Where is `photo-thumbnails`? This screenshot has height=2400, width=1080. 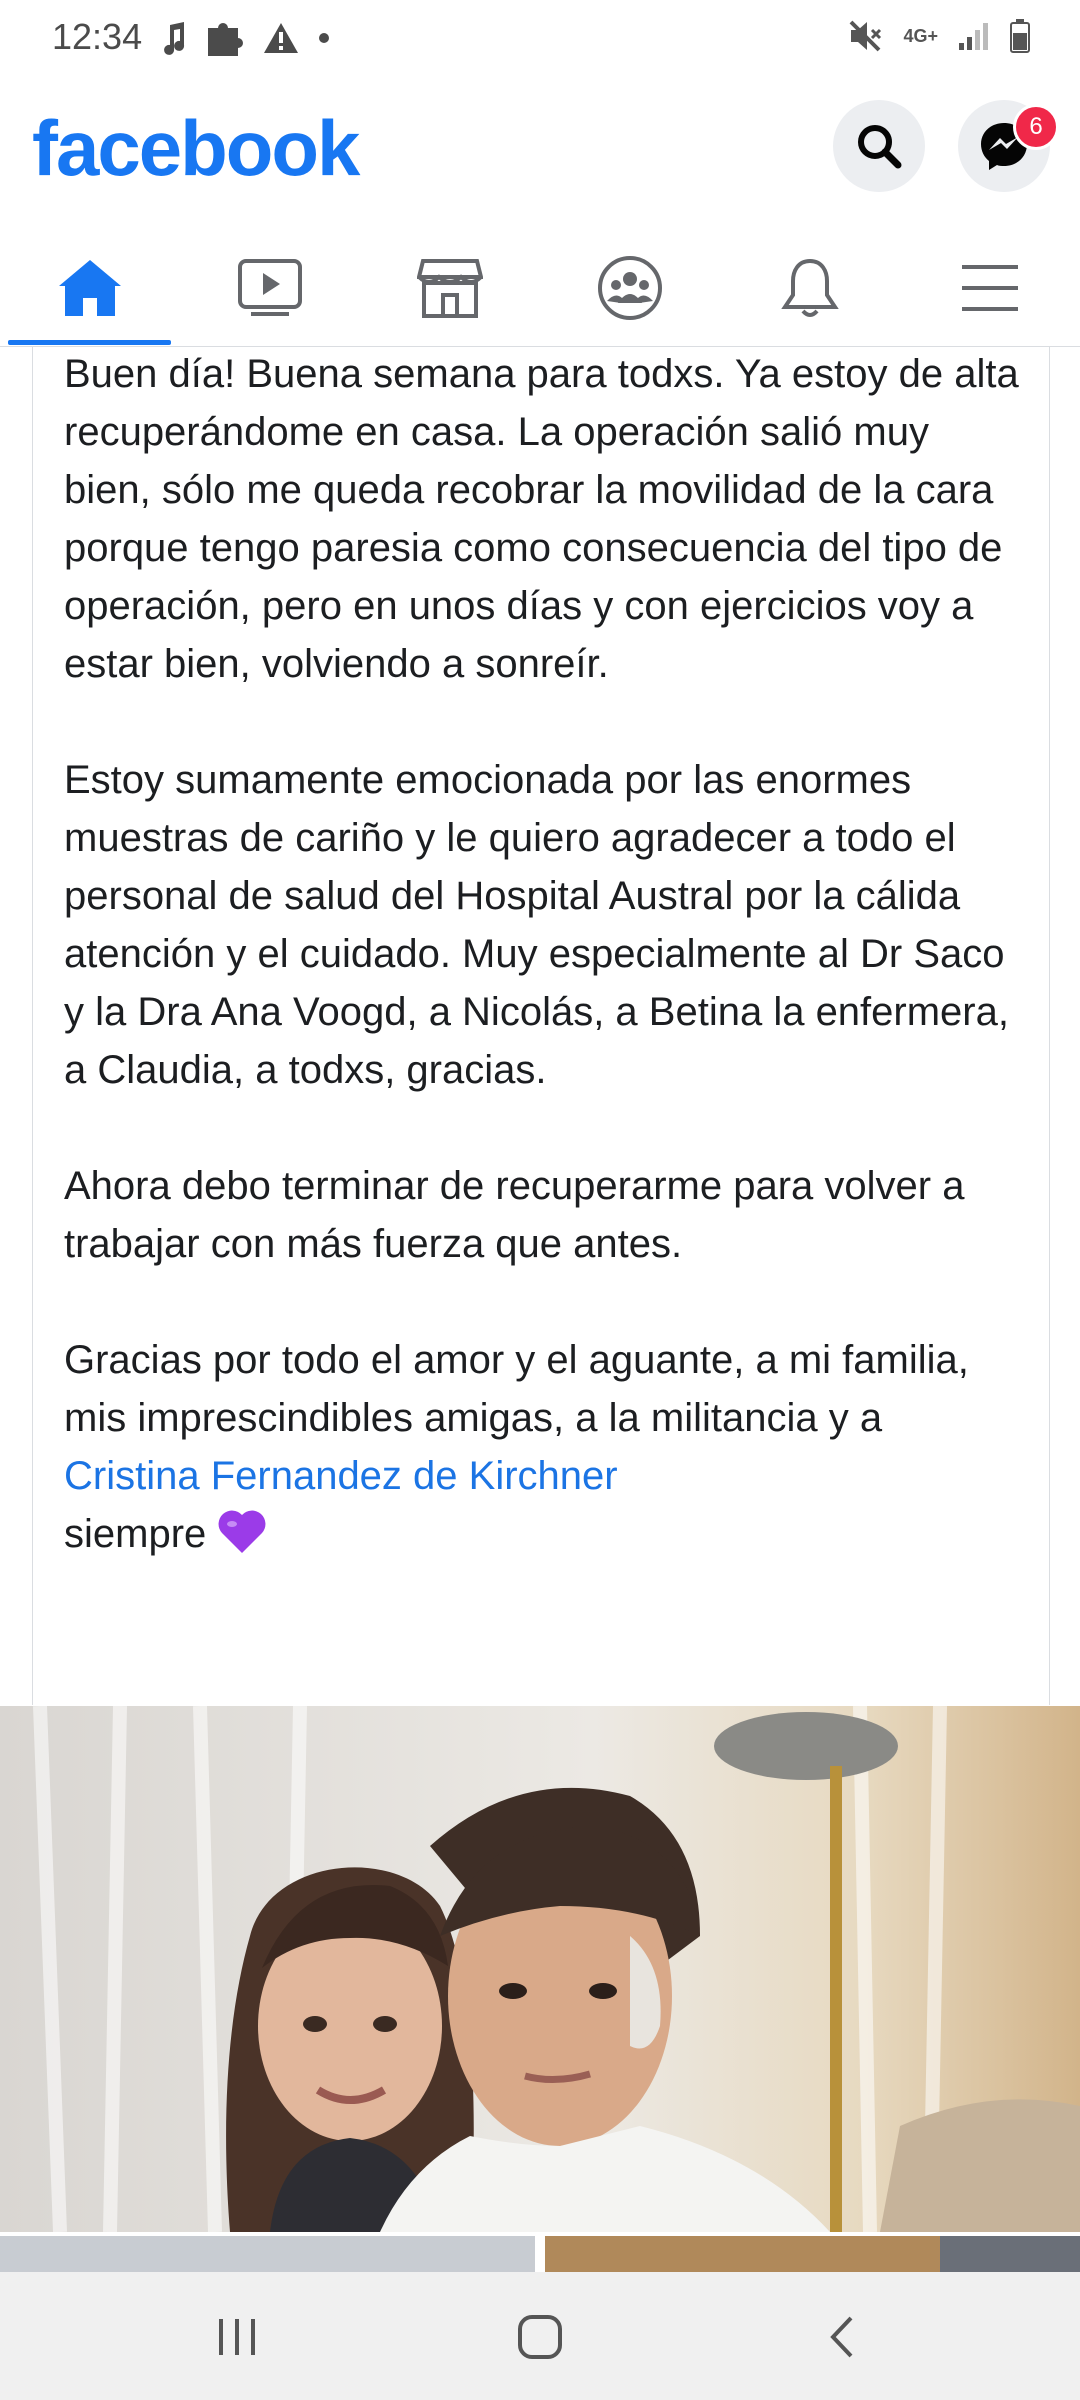 photo-thumbnails is located at coordinates (540, 2254).